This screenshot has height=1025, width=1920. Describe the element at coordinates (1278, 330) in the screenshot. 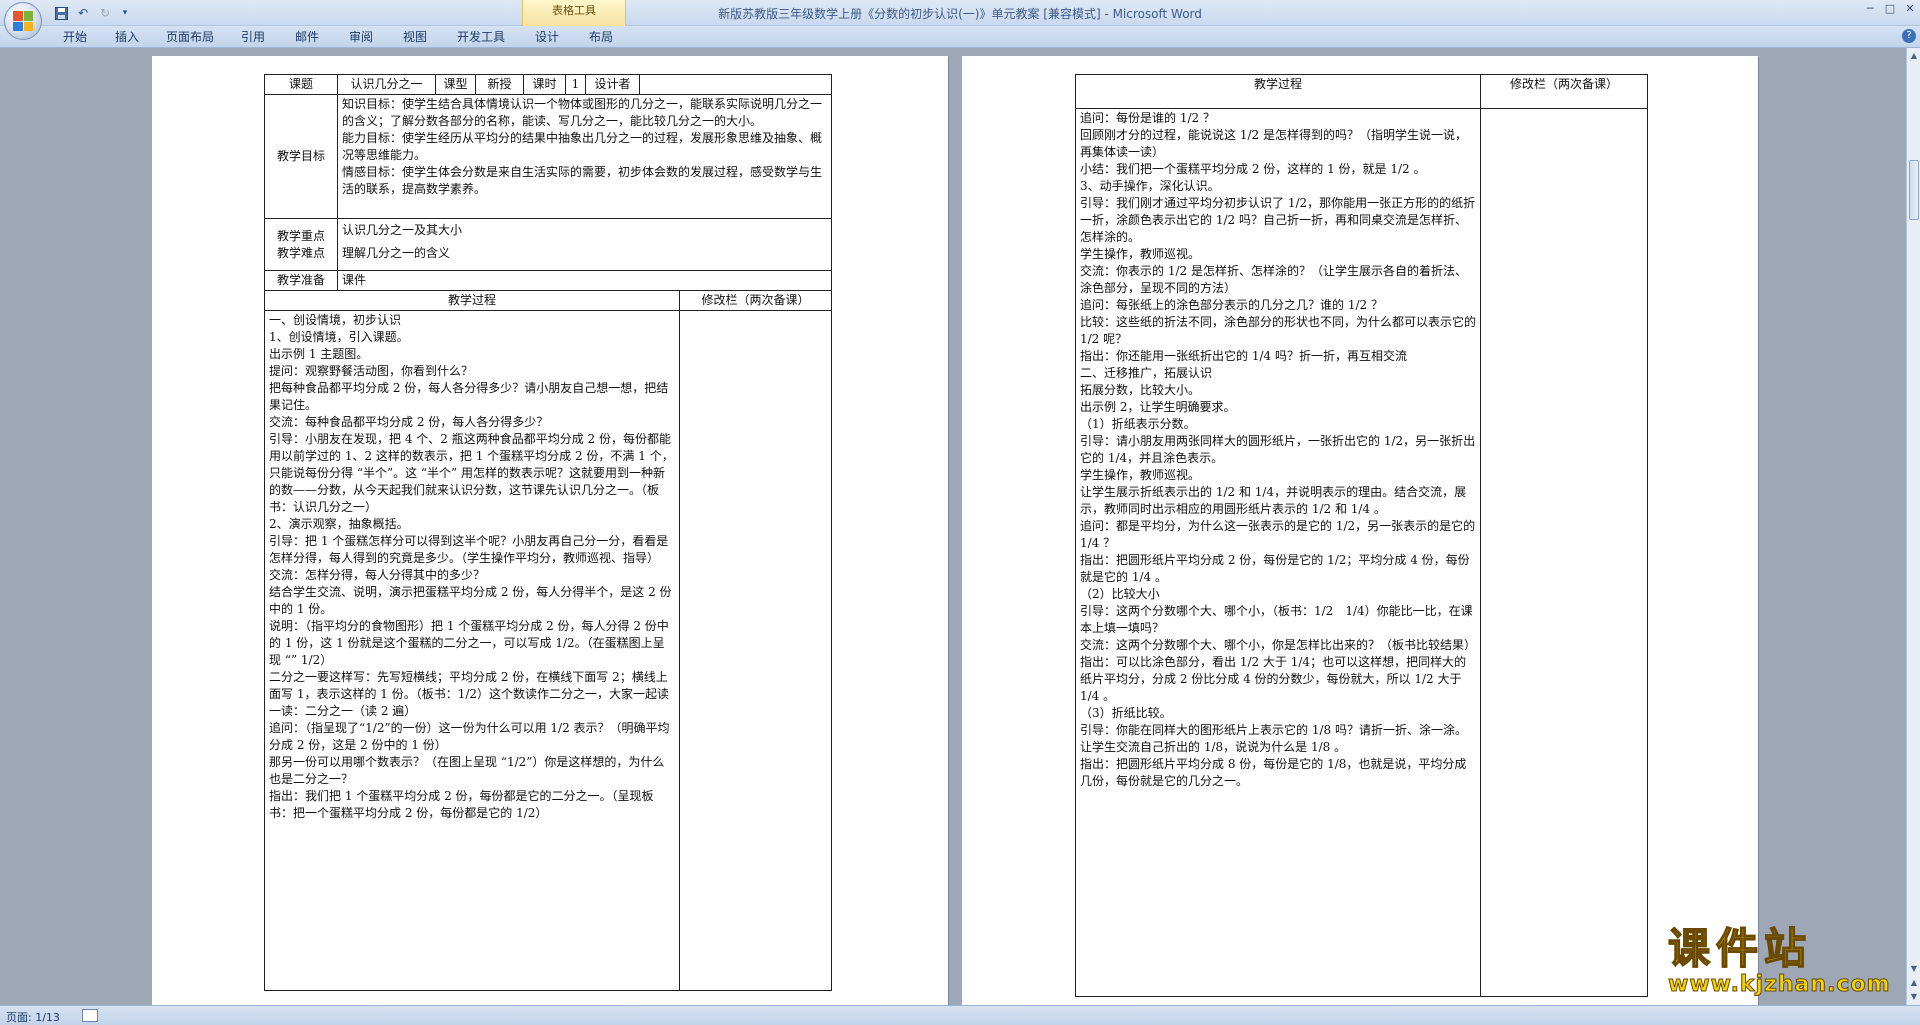

I see `process-line: 比较：这些纸的折法不同，涂色部分的形状也不同，为什么都可以表示它的 1/2 呢？` at that location.